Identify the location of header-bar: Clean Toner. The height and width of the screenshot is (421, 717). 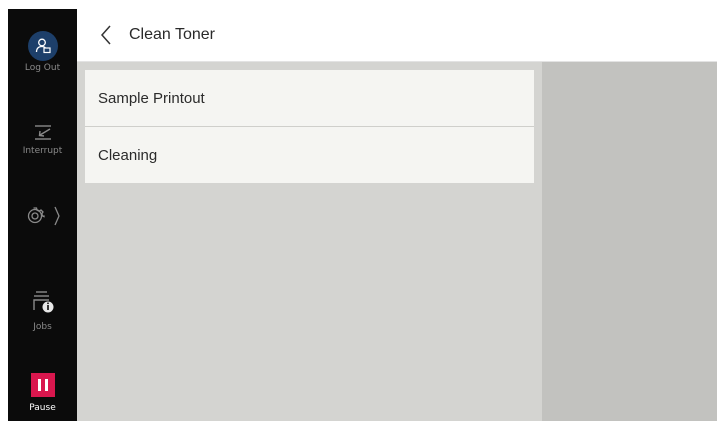
(397, 35).